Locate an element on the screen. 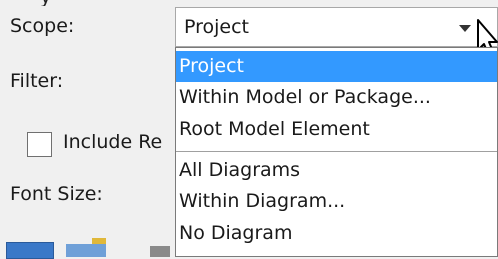  scope-combobox: Project is located at coordinates (336, 27).